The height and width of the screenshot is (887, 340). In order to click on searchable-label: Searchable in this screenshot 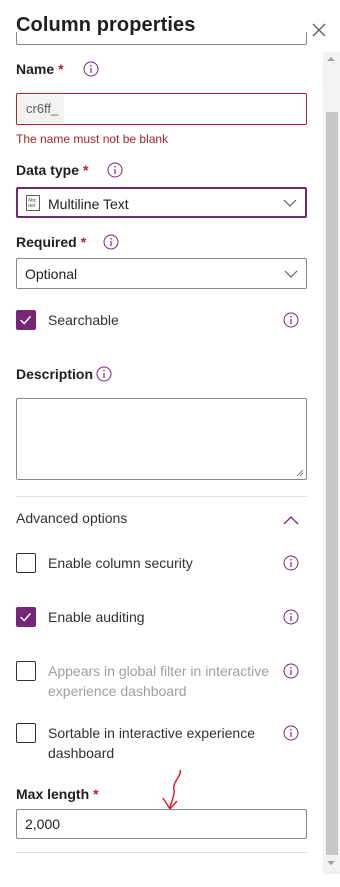, I will do `click(83, 320)`.